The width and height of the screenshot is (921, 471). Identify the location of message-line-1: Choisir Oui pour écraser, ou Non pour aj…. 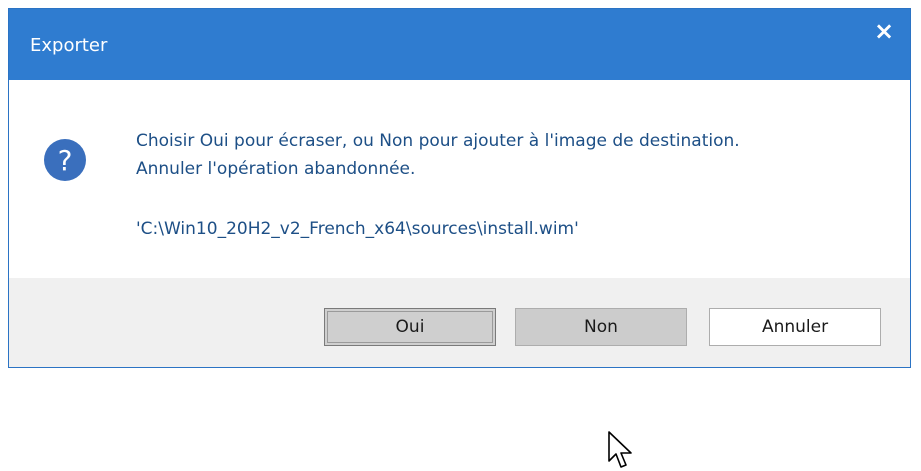
(438, 141).